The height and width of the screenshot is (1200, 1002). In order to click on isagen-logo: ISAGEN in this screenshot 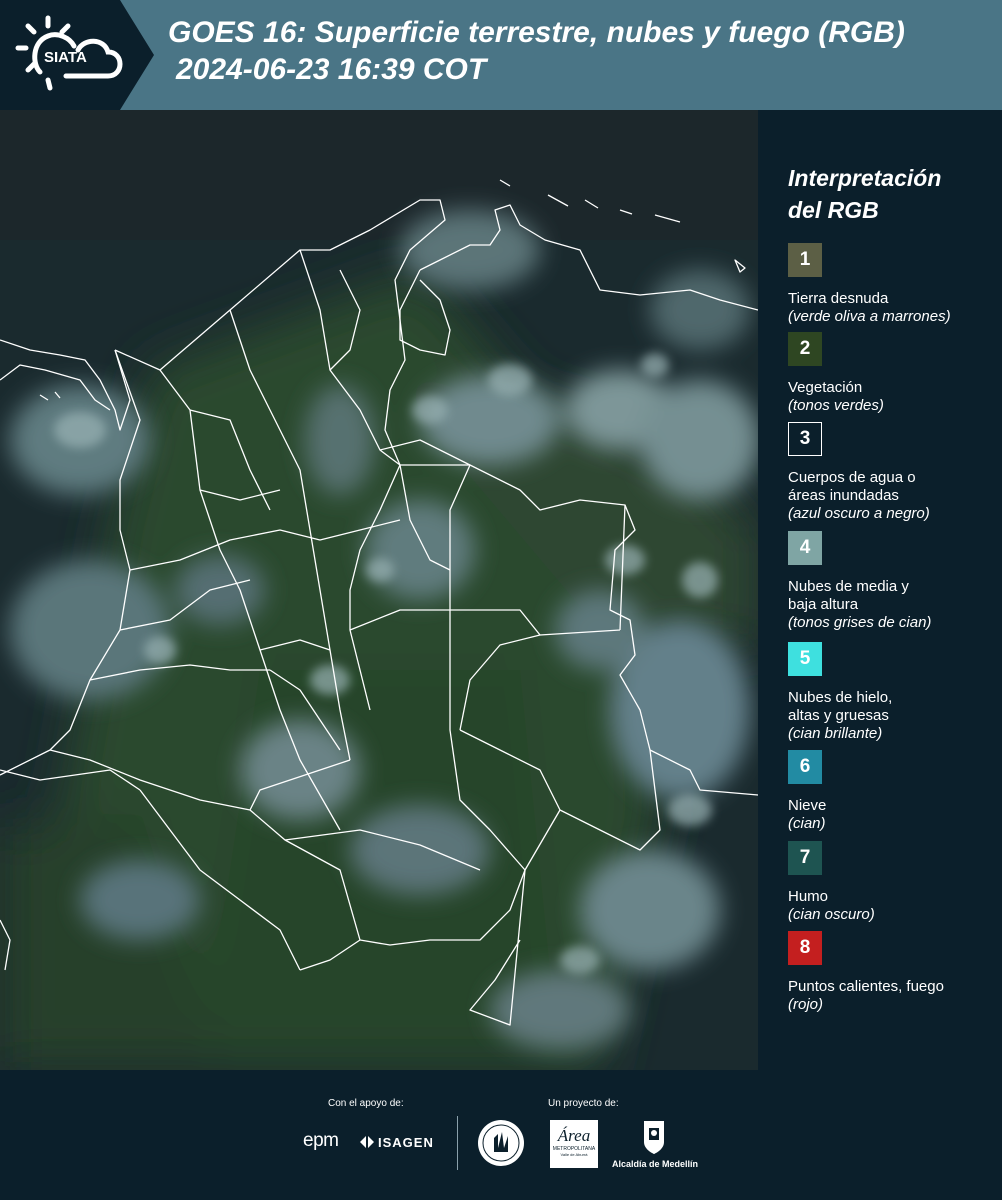, I will do `click(396, 1142)`.